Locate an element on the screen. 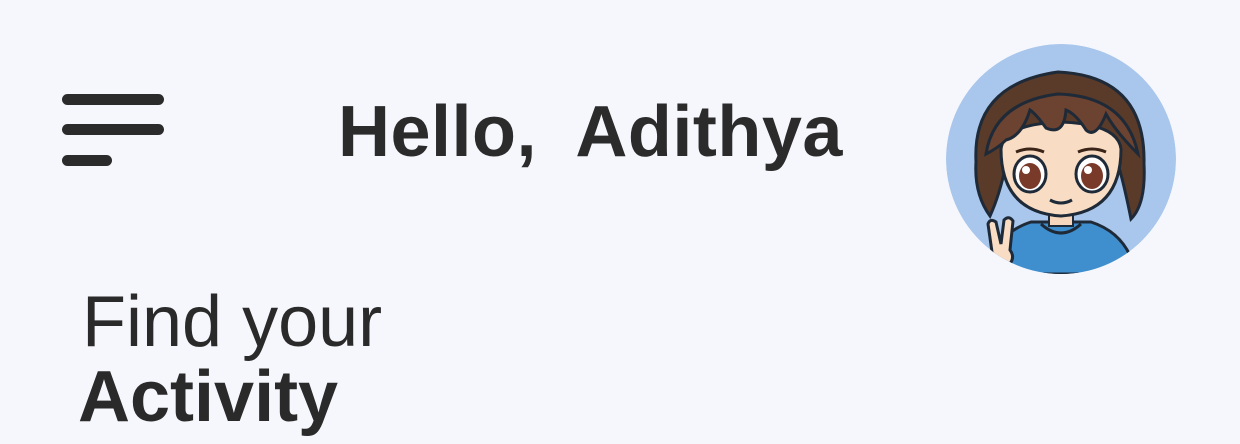 This screenshot has height=444, width=1240. greeting: Hello, Adithya is located at coordinates (590, 132).